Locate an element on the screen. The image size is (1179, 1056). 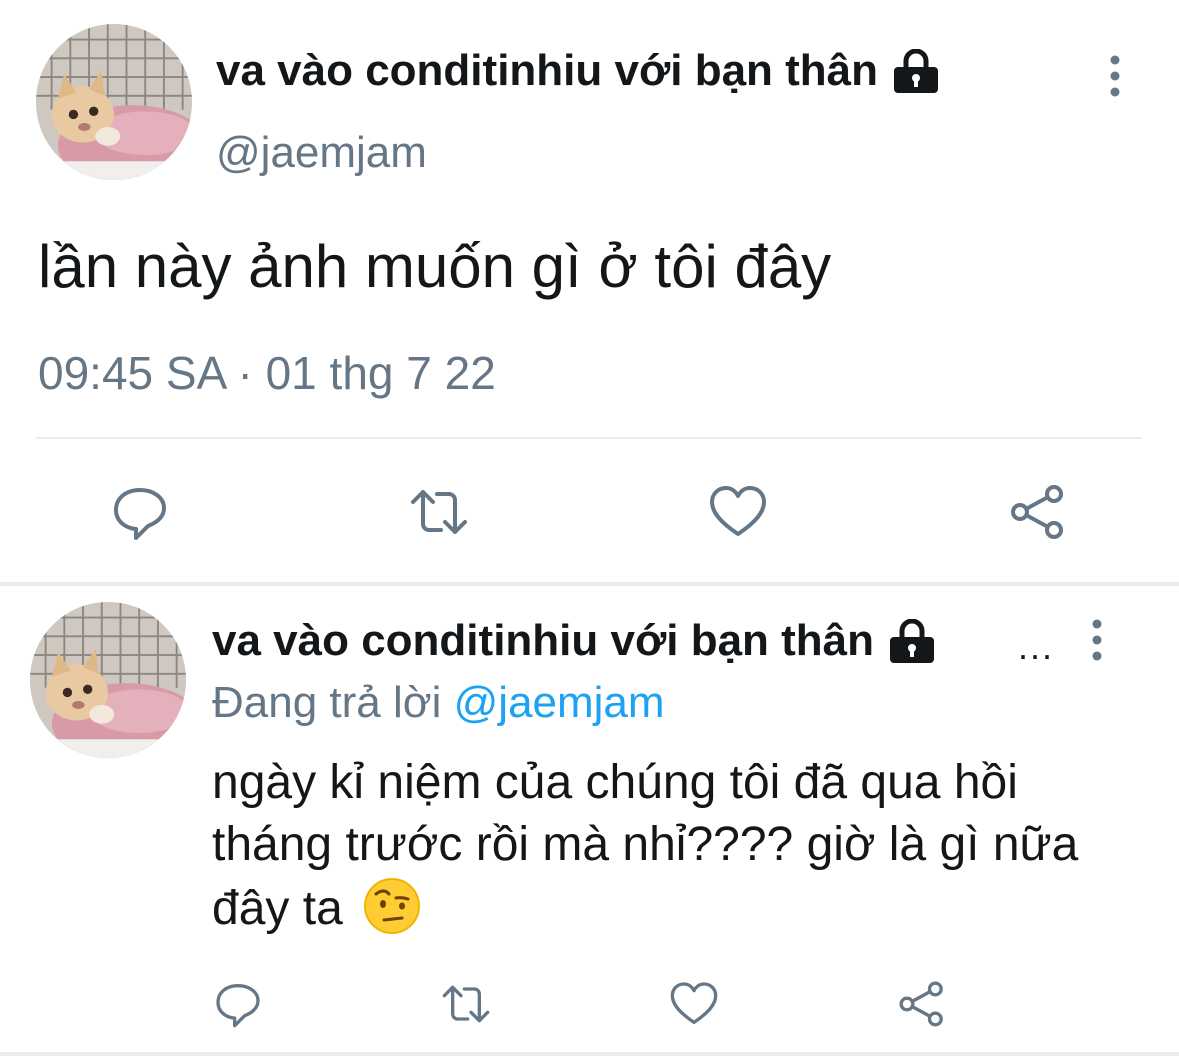
face-with-raised-eyebrow-icon is located at coordinates (392, 906).